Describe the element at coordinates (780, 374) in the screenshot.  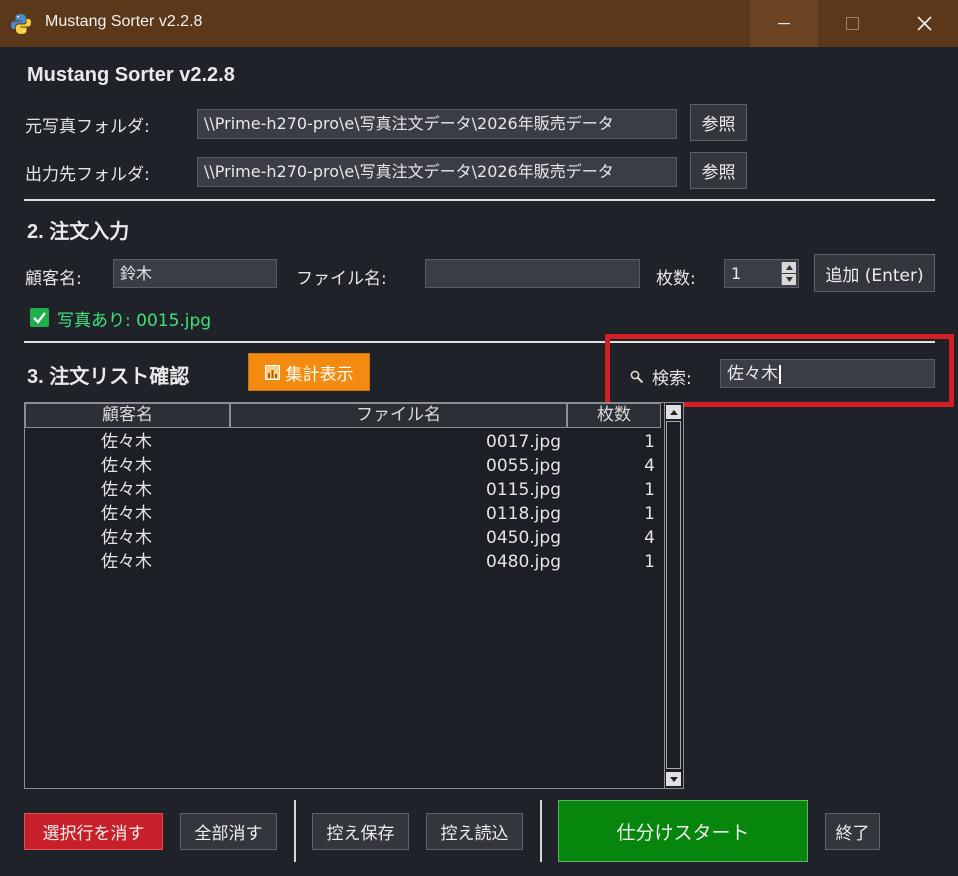
I see `text-cursor` at that location.